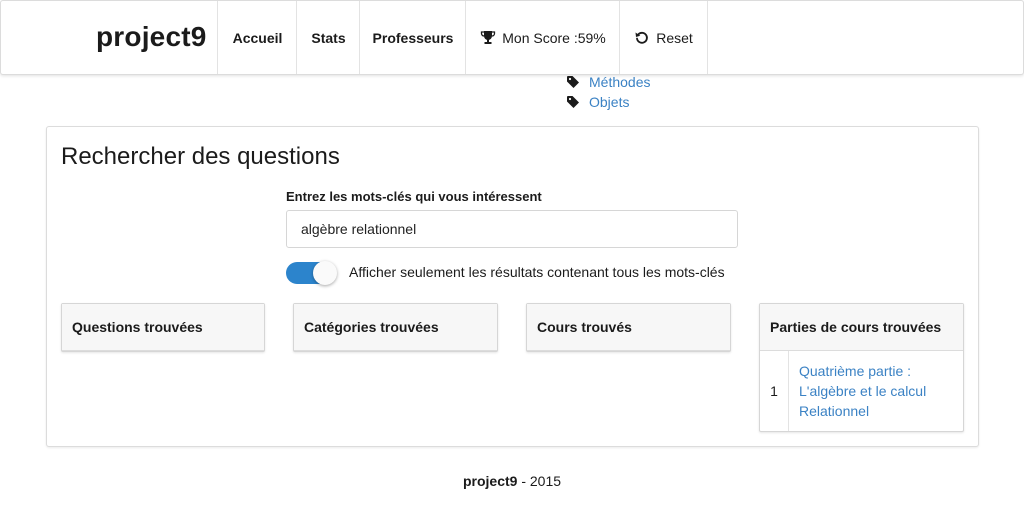 The width and height of the screenshot is (1024, 512). Describe the element at coordinates (151, 37) in the screenshot. I see `brand-logo: project9` at that location.